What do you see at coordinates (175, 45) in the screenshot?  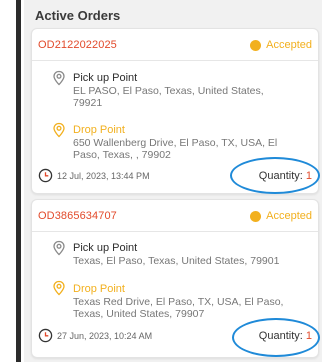 I see `order-card-header: OD2122022025 Accepted` at bounding box center [175, 45].